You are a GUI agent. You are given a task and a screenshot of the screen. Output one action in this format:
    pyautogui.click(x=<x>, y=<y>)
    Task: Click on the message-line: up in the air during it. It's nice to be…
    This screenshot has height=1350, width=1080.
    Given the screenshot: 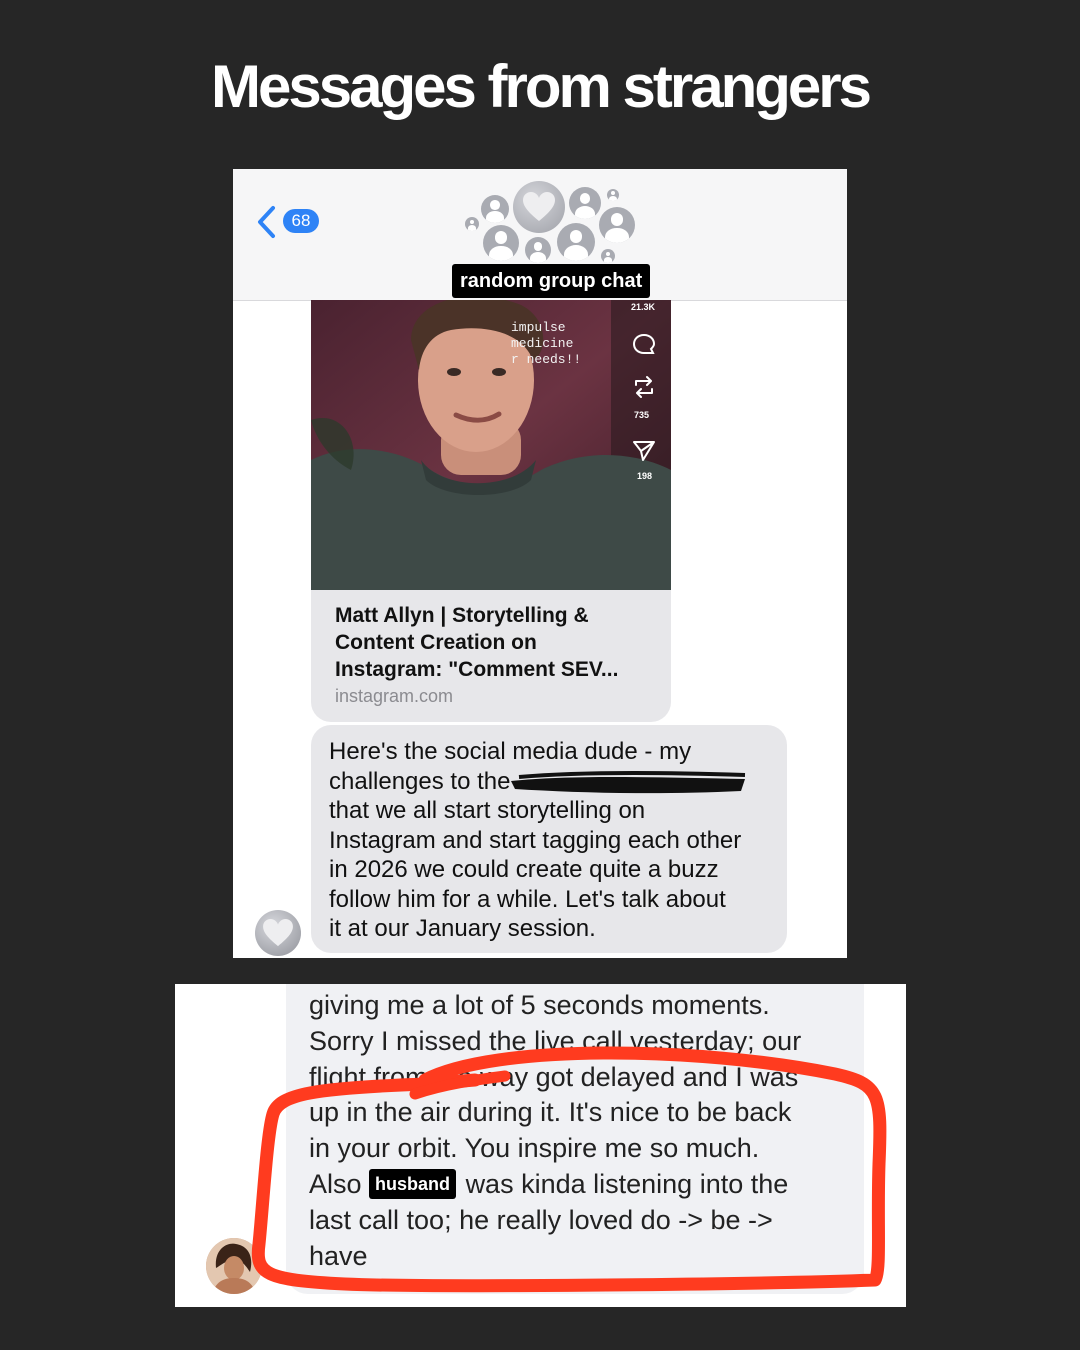 What is the action you would take?
    pyautogui.click(x=550, y=1112)
    